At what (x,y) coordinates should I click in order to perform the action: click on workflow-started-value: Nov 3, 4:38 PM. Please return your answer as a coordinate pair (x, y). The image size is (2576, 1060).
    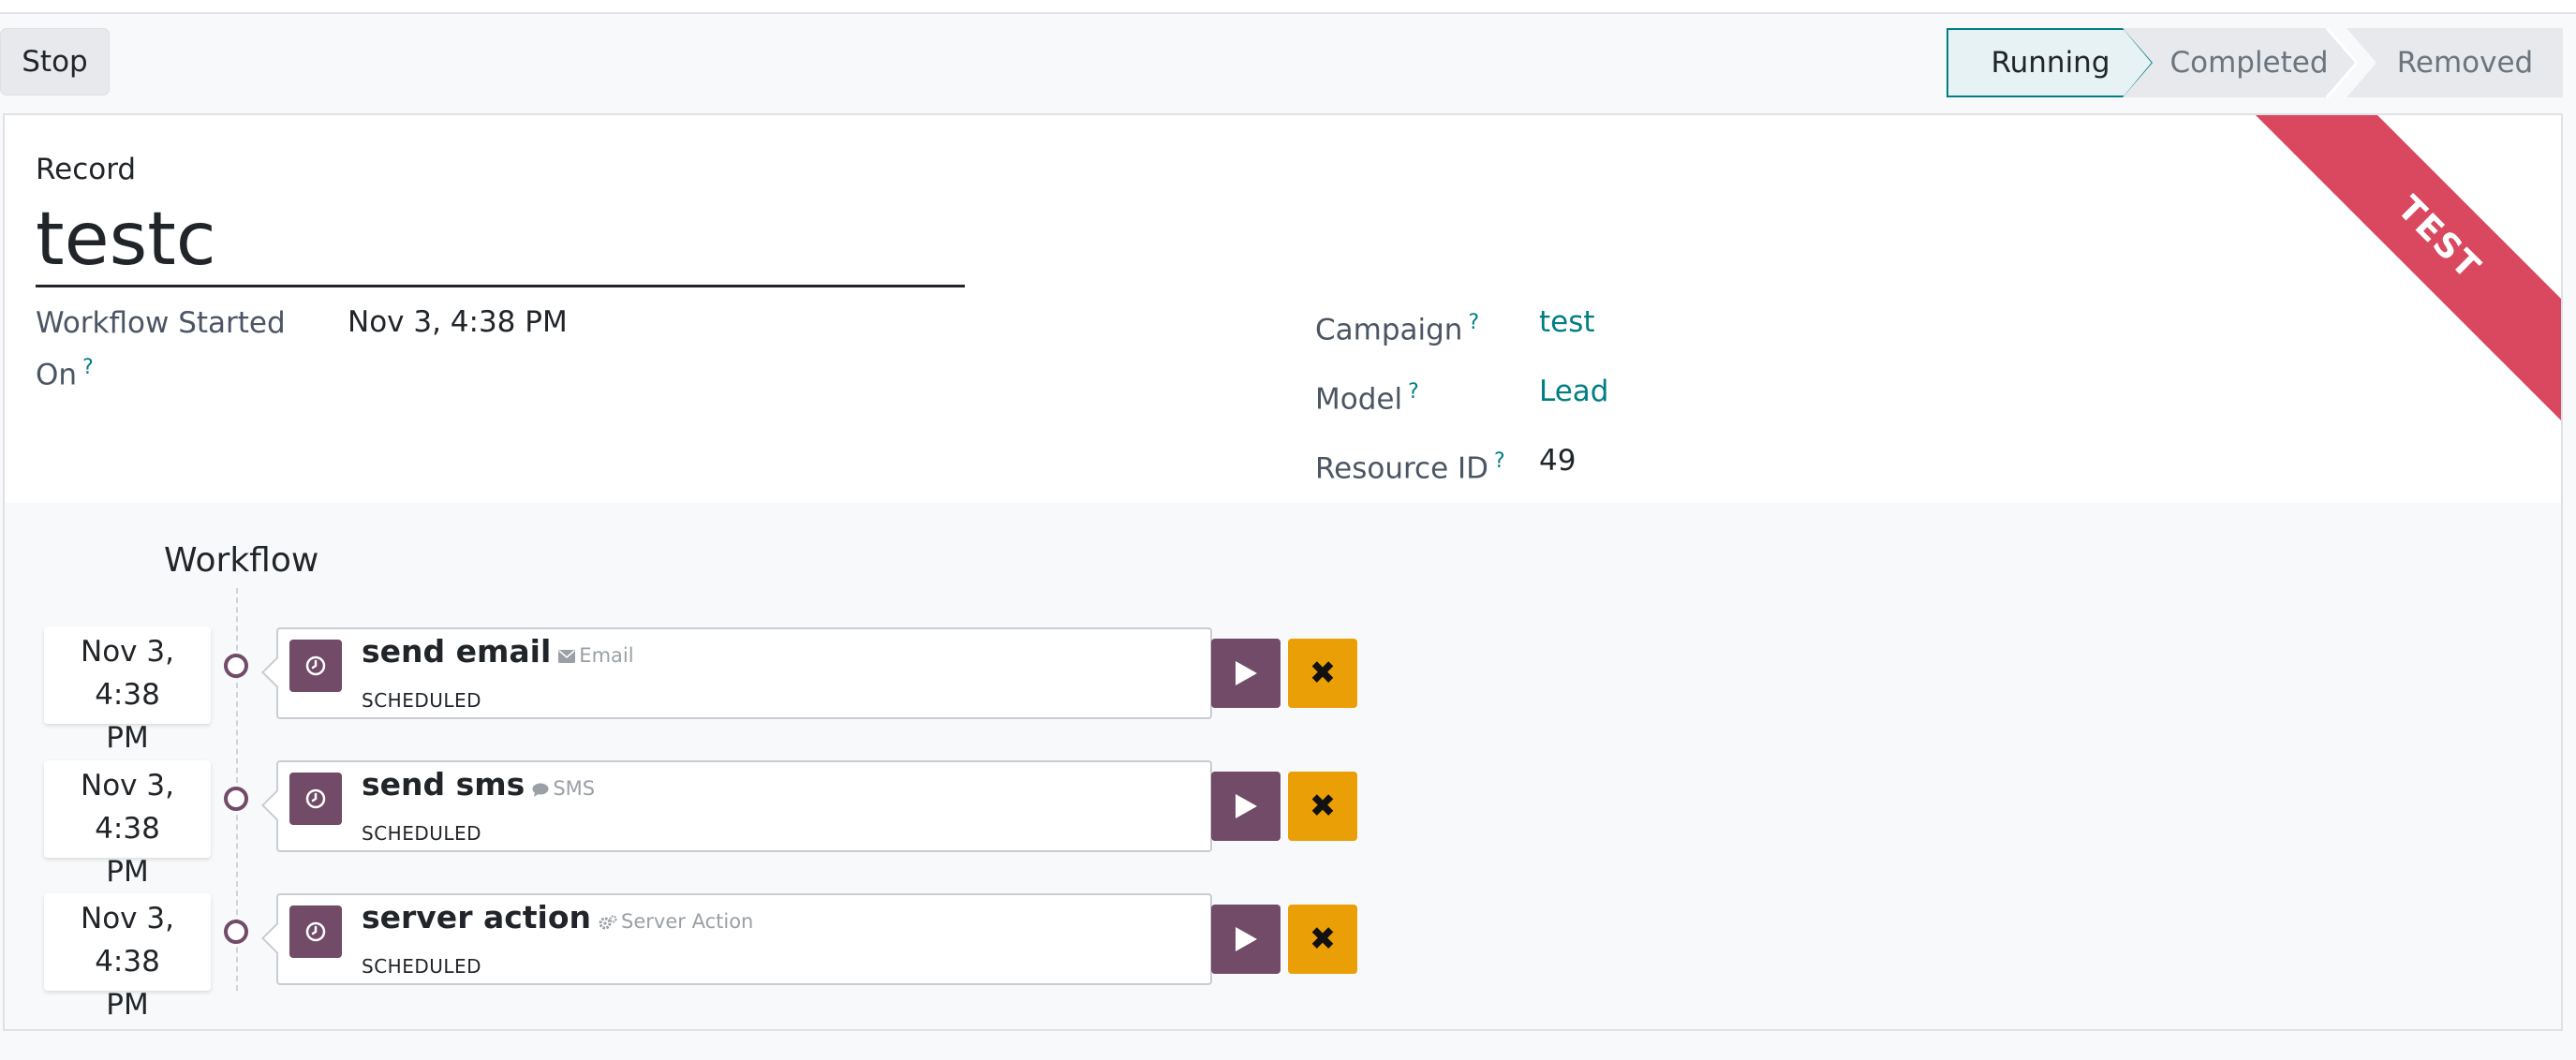
    Looking at the image, I should click on (458, 322).